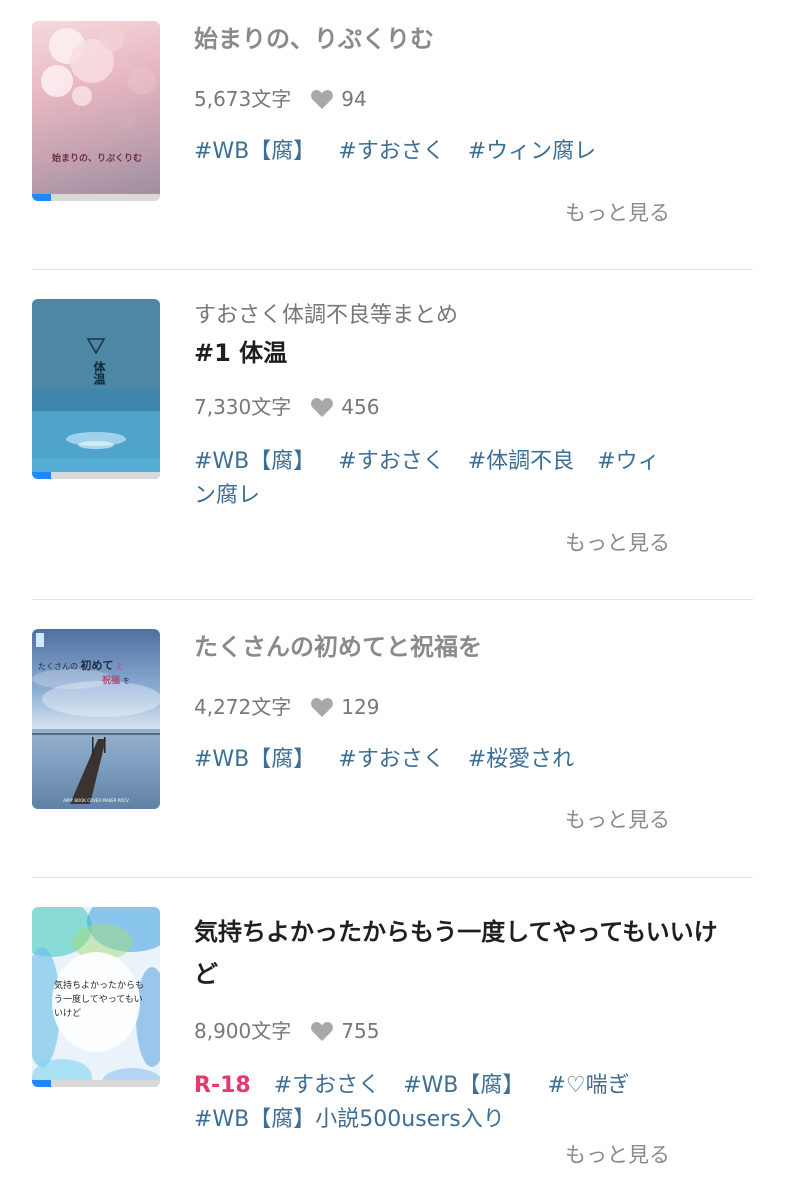 The height and width of the screenshot is (1200, 785). Describe the element at coordinates (464, 647) in the screenshot. I see `work-title: たくさんの初めてと祝福を` at that location.